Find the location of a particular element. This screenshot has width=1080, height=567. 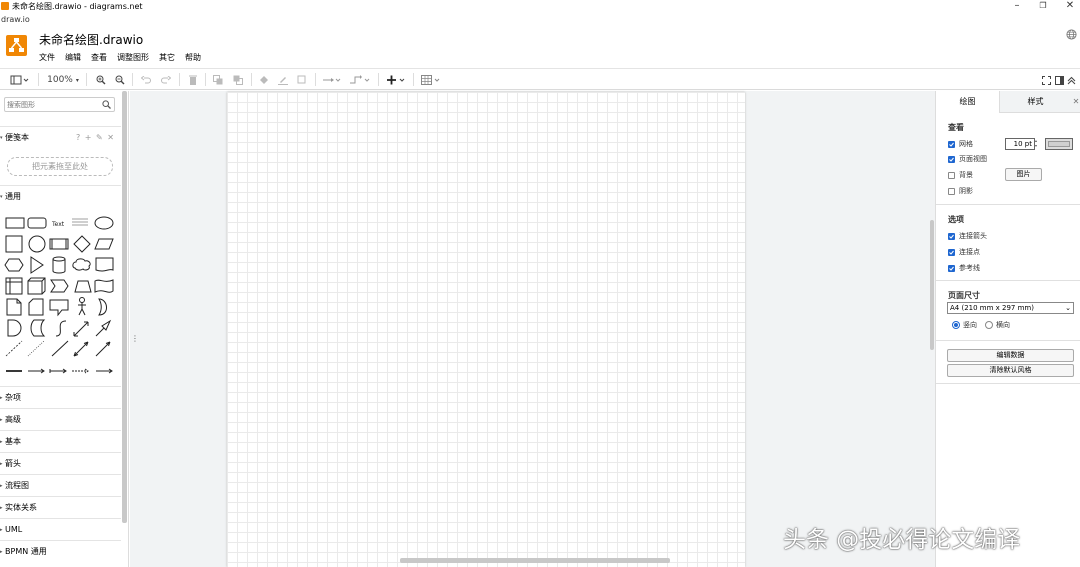

app-name: draw.io is located at coordinates (15, 19).